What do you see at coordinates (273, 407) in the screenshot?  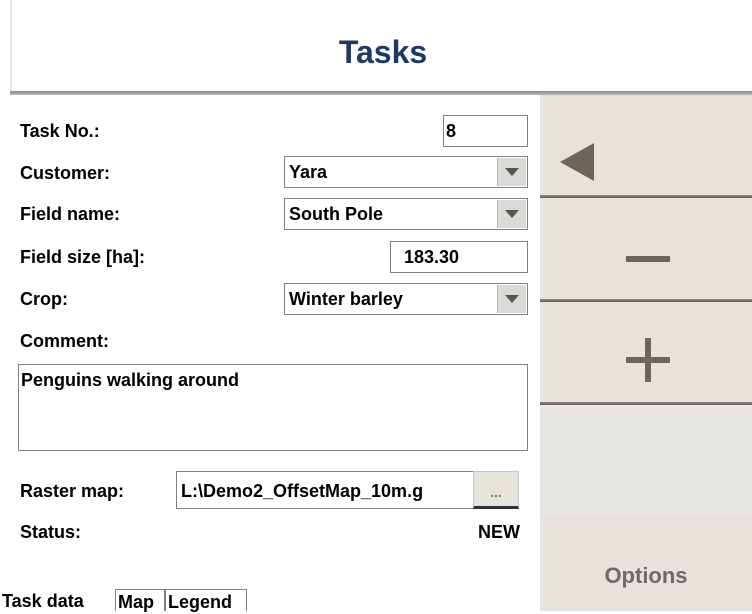 I see `comment-textarea: Penguins walking around` at bounding box center [273, 407].